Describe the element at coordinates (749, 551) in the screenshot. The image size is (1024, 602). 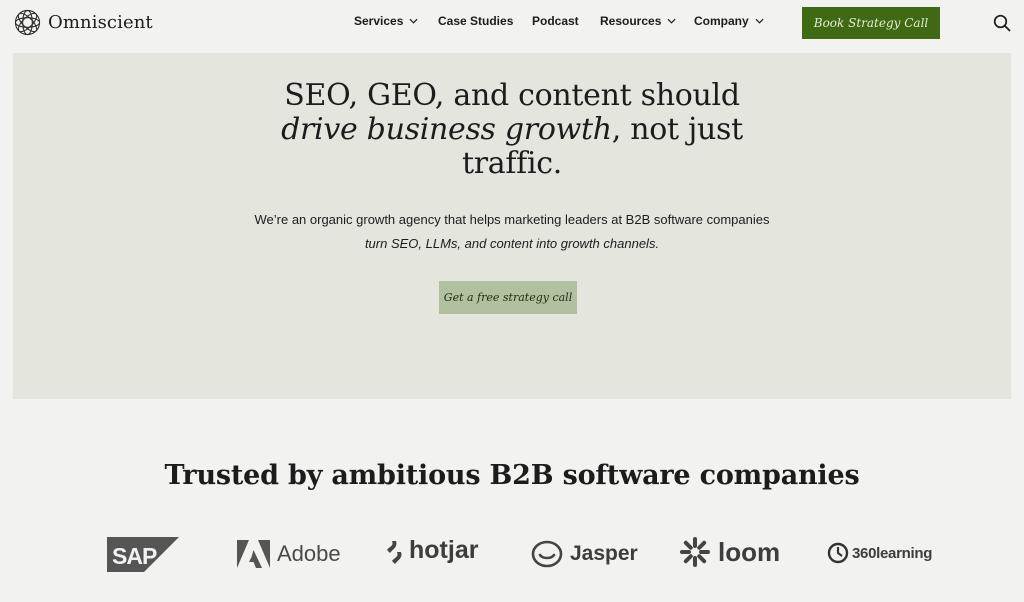
I see `loom-logo-text: loom` at that location.